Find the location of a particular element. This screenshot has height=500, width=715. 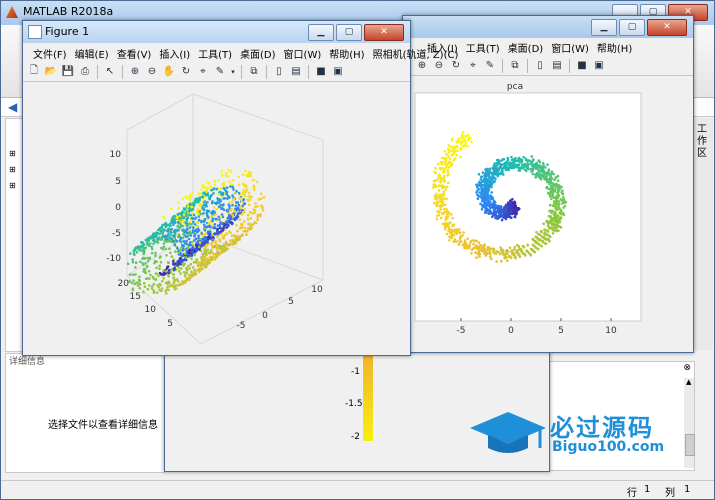

edit-plot-icon: ↖ is located at coordinates (110, 72).